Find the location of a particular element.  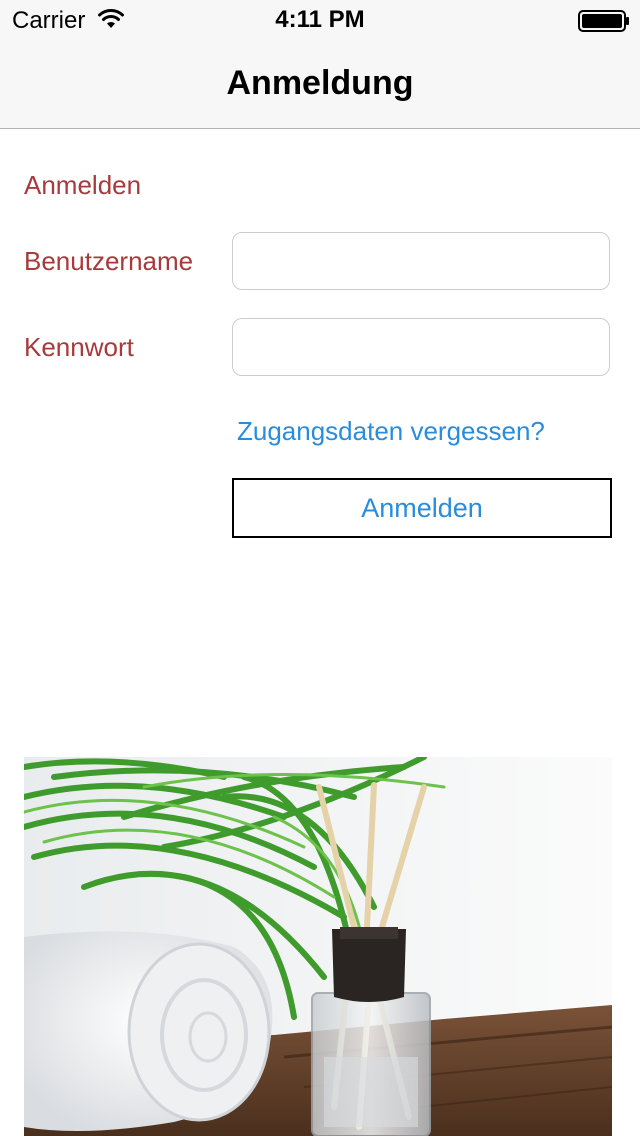

password-label: Kennwort is located at coordinates (79, 347).